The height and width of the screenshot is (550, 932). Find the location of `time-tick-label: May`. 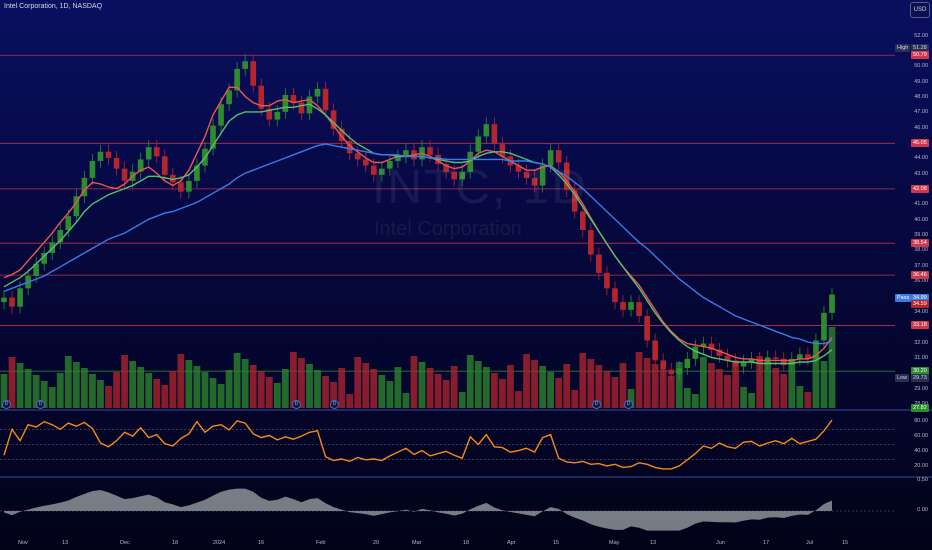

time-tick-label: May is located at coordinates (614, 543).